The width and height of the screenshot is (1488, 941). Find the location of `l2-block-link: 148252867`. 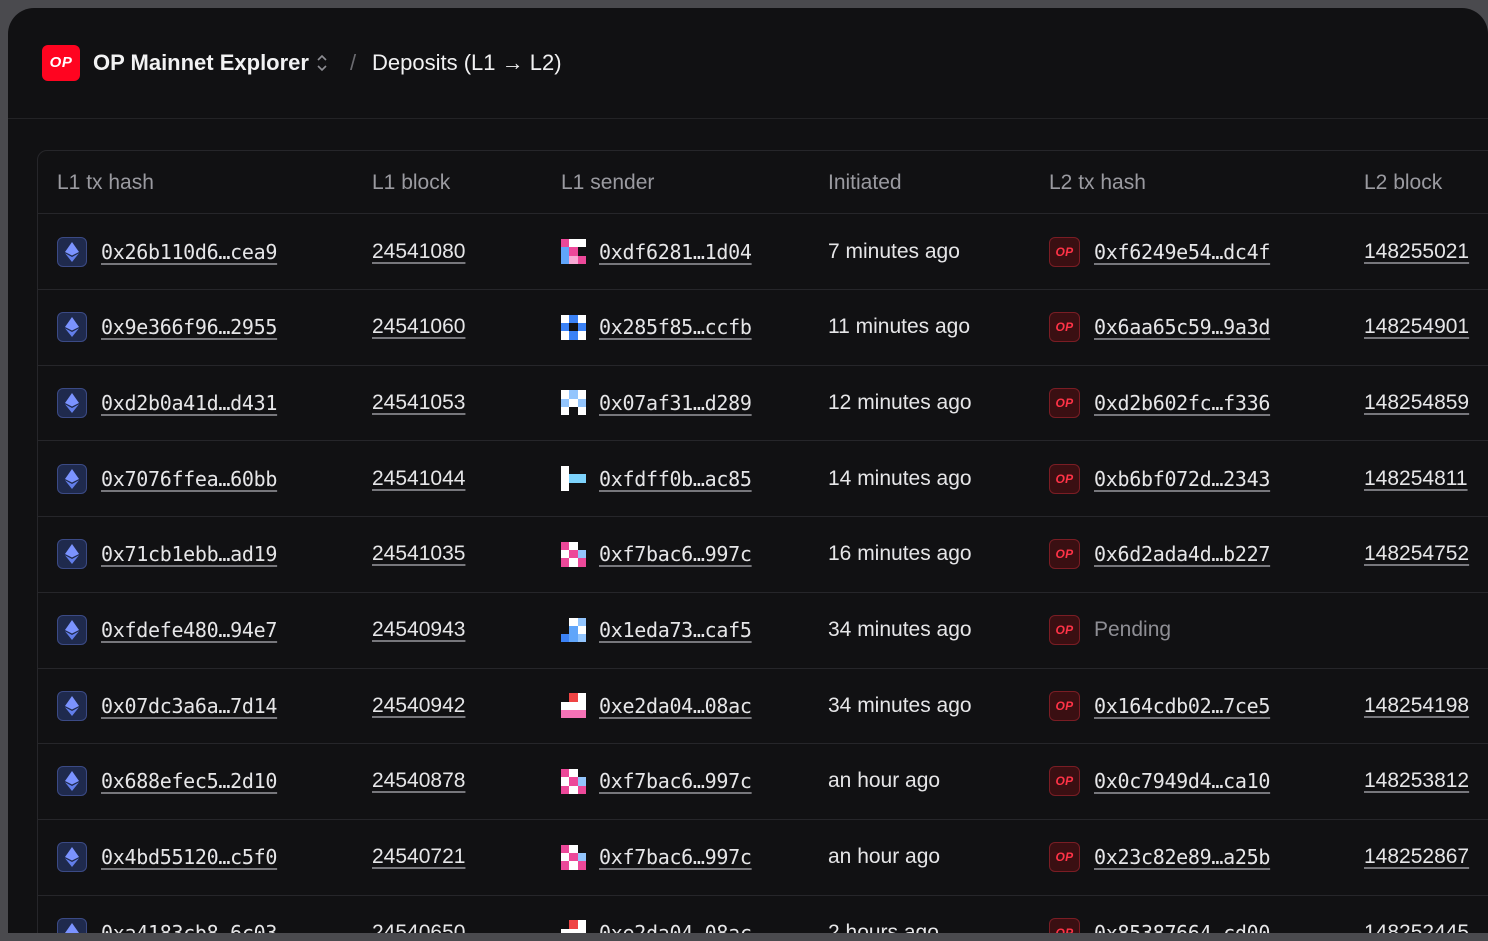

l2-block-link: 148252867 is located at coordinates (1416, 857).